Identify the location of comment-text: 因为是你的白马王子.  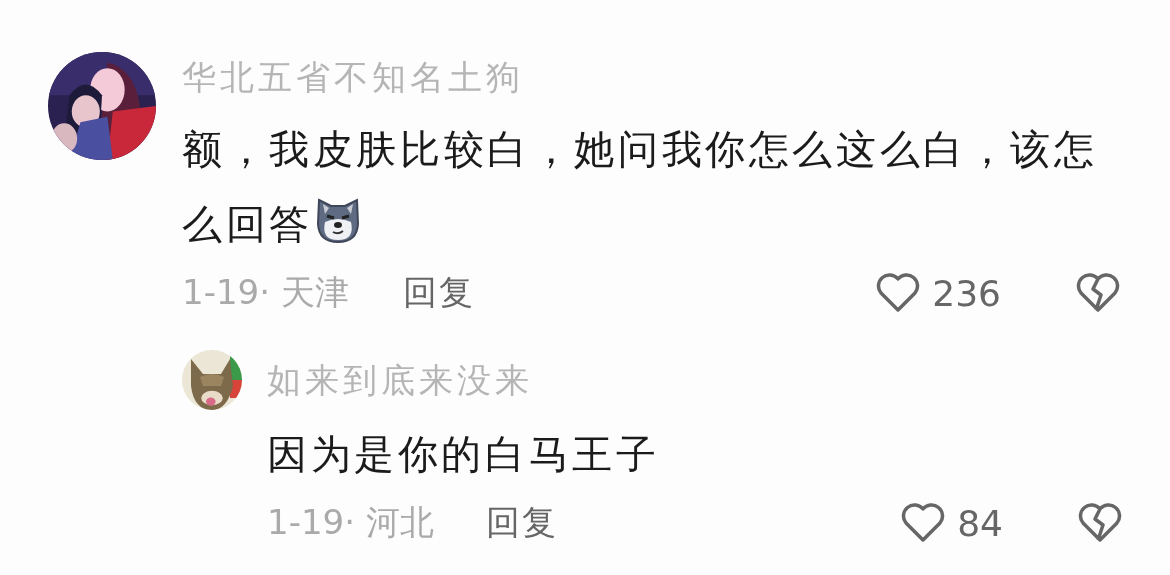
(464, 454).